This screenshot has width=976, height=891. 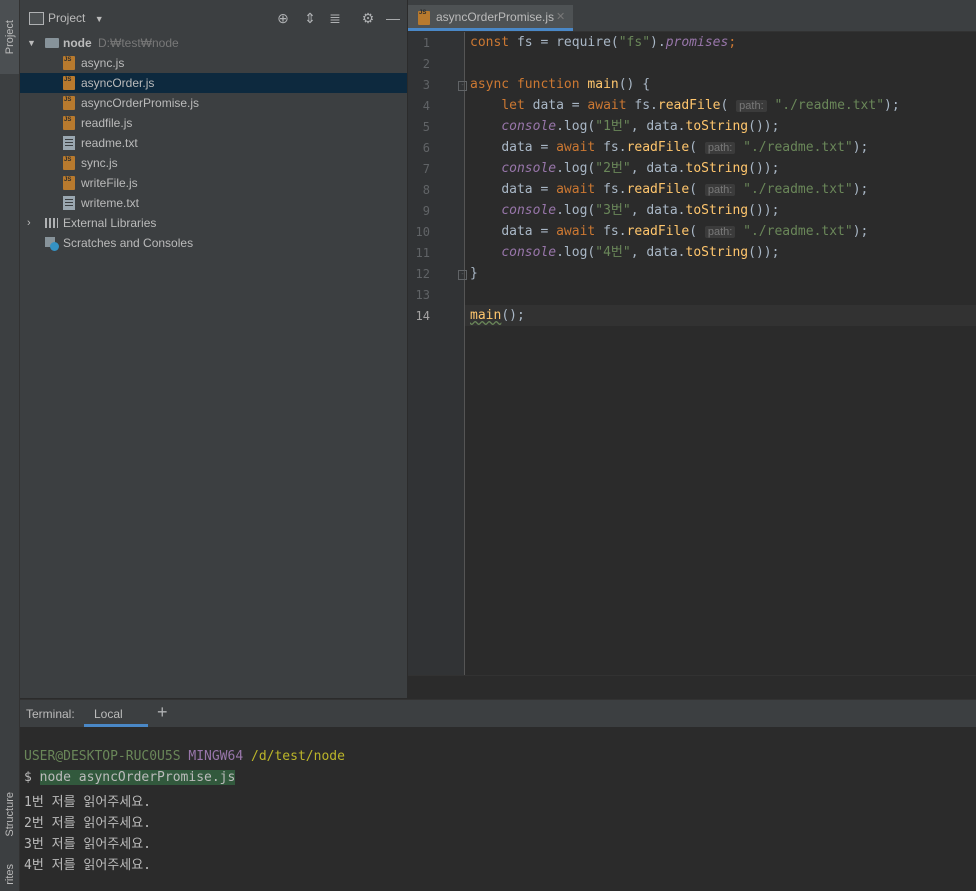 I want to click on tree-root-node: ▼ node D:₩test₩node, so click(x=213, y=43).